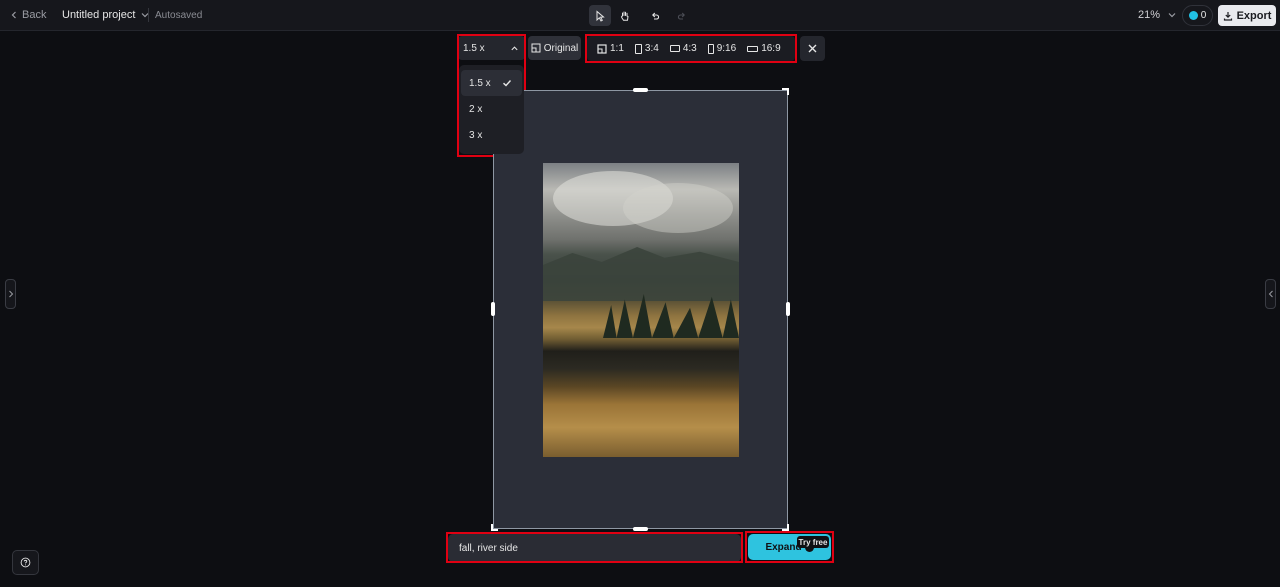 Image resolution: width=1280 pixels, height=587 pixels. I want to click on hand-icon, so click(625, 16).